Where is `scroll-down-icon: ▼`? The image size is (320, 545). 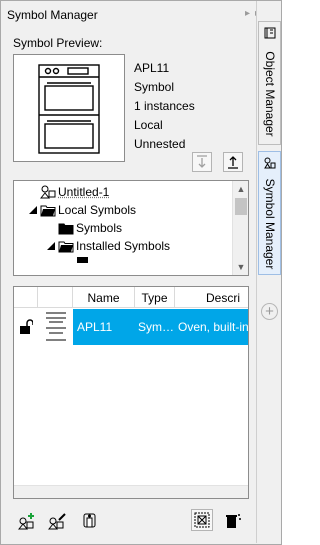
scroll-down-icon: ▼ is located at coordinates (240, 267).